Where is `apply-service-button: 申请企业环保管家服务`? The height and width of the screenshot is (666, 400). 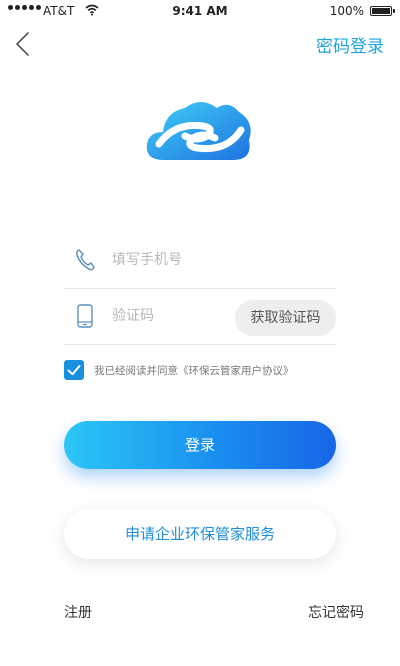
apply-service-button: 申请企业环保管家服务 is located at coordinates (200, 534).